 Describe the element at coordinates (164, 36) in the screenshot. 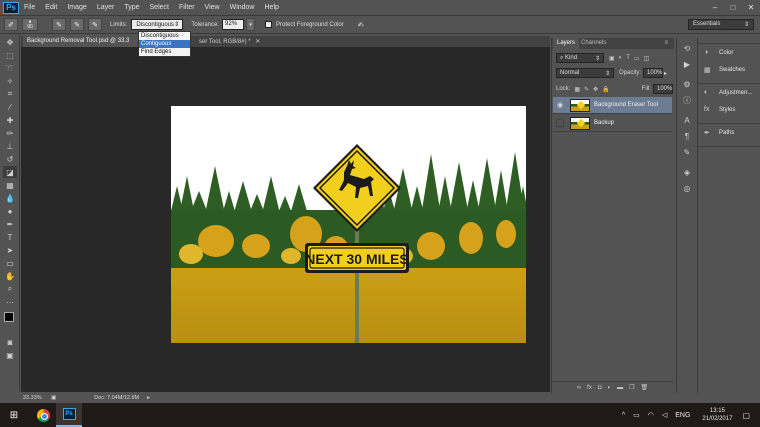

I see `limits-option-discontiguous: Discontiguous` at that location.